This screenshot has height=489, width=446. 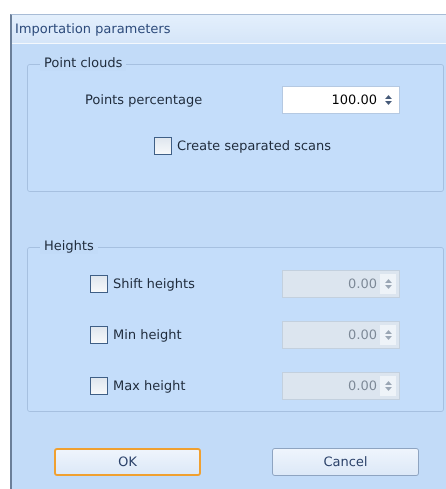 What do you see at coordinates (341, 100) in the screenshot?
I see `number-spinner: 100.00` at bounding box center [341, 100].